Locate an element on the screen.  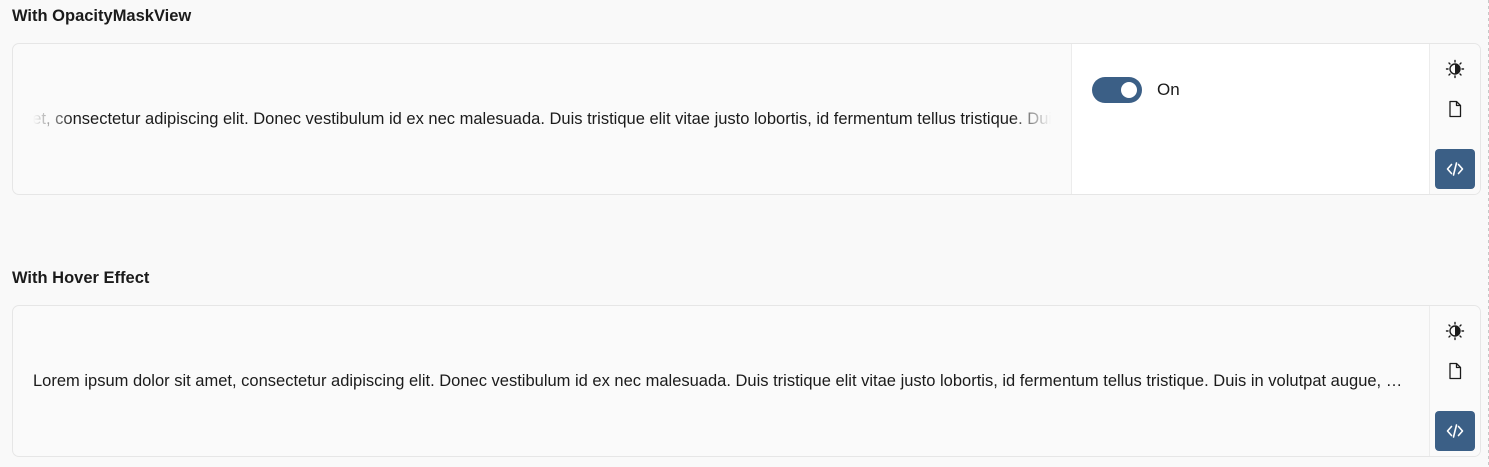
section-title-hover-effect: With Hover Effect is located at coordinates (81, 278).